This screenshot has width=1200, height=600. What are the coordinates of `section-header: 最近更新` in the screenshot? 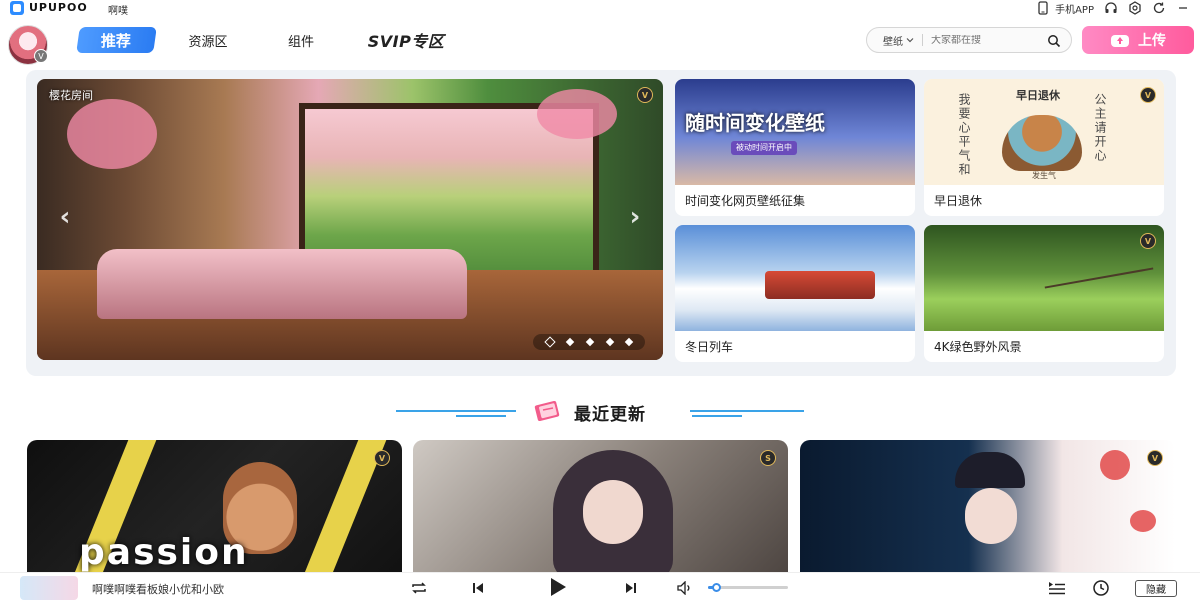 It's located at (600, 411).